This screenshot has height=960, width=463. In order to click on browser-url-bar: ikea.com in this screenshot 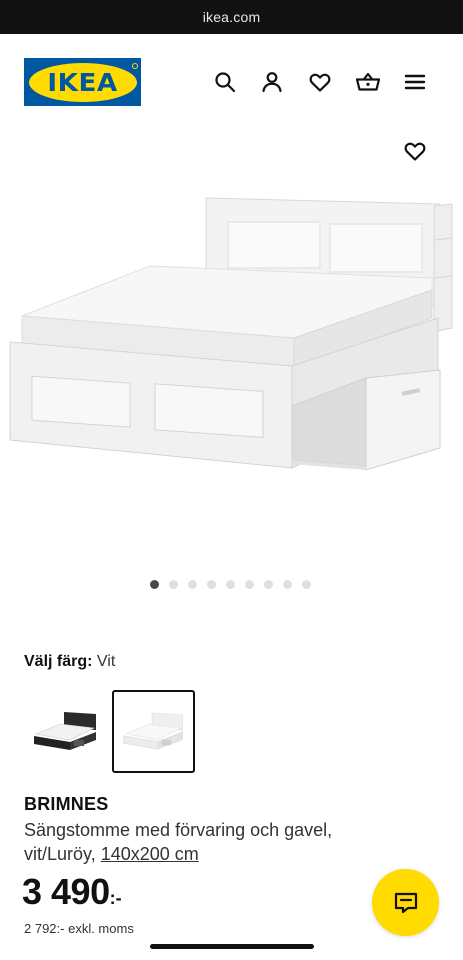, I will do `click(231, 17)`.